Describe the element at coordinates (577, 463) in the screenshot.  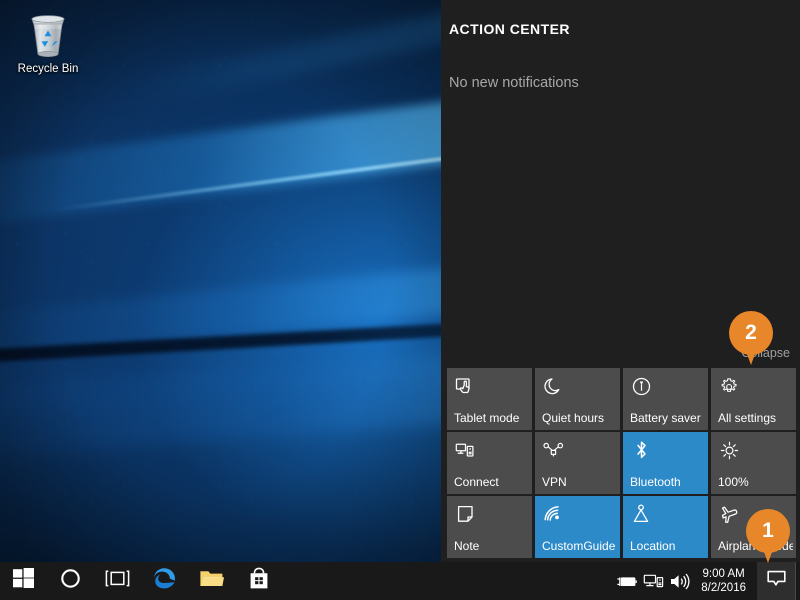
I see `quick-action-vpn: VPN` at that location.